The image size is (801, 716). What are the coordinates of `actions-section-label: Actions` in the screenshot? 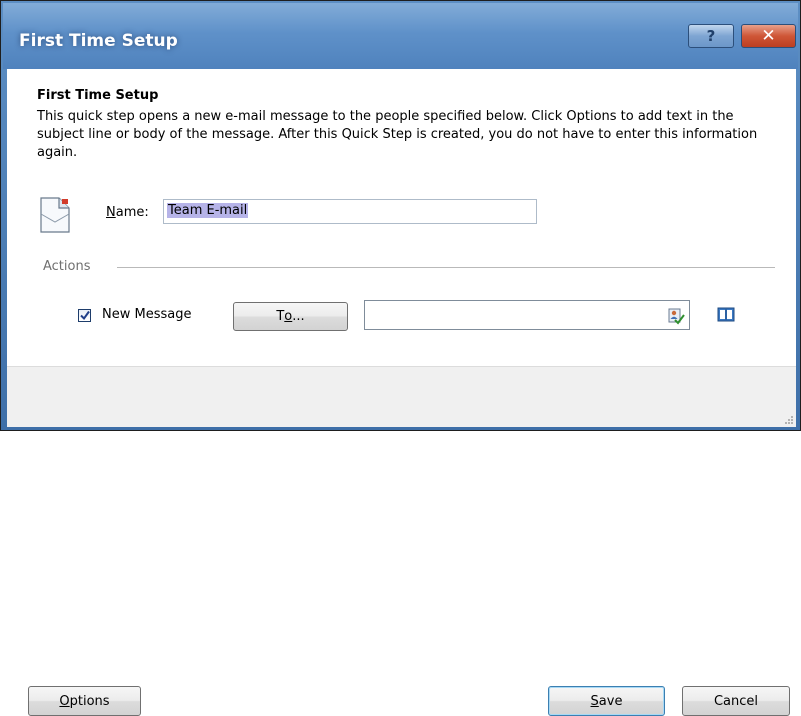 It's located at (67, 266).